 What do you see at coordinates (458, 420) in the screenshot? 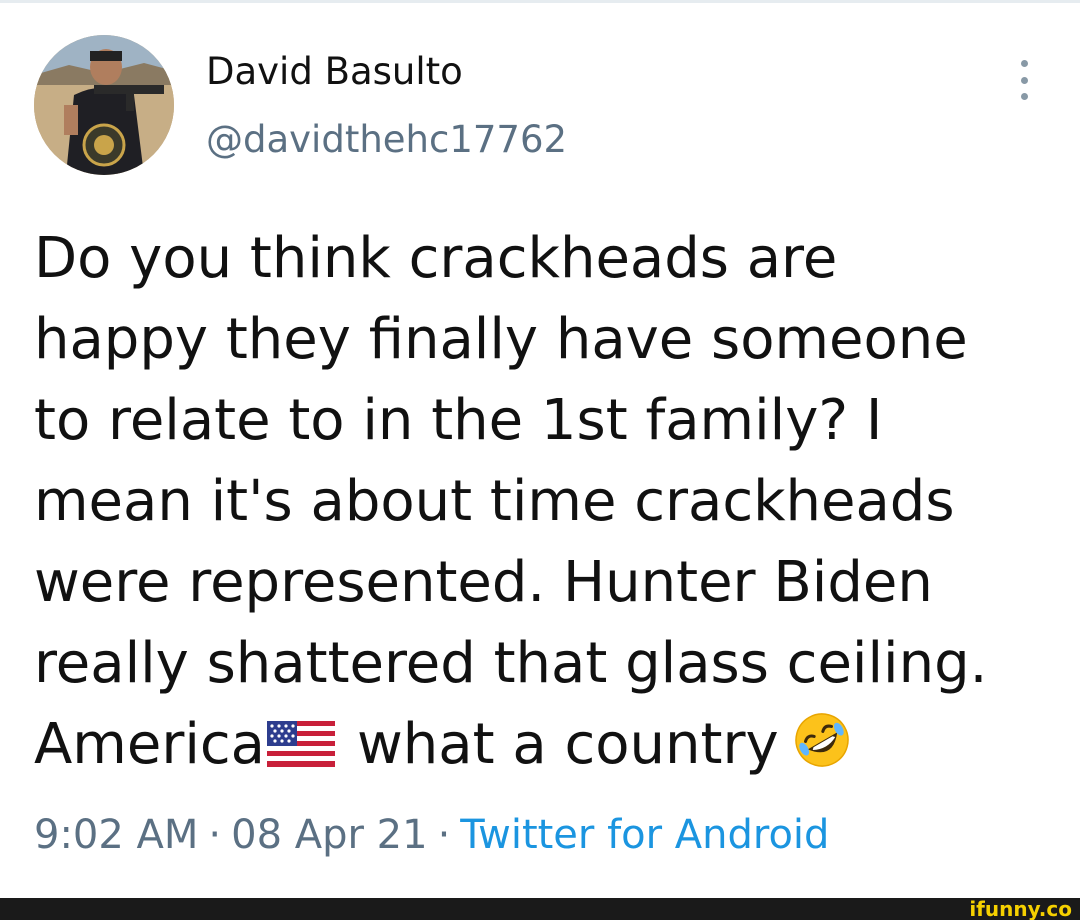
I see `tweet-line: to relate to in the 1st family? I` at bounding box center [458, 420].